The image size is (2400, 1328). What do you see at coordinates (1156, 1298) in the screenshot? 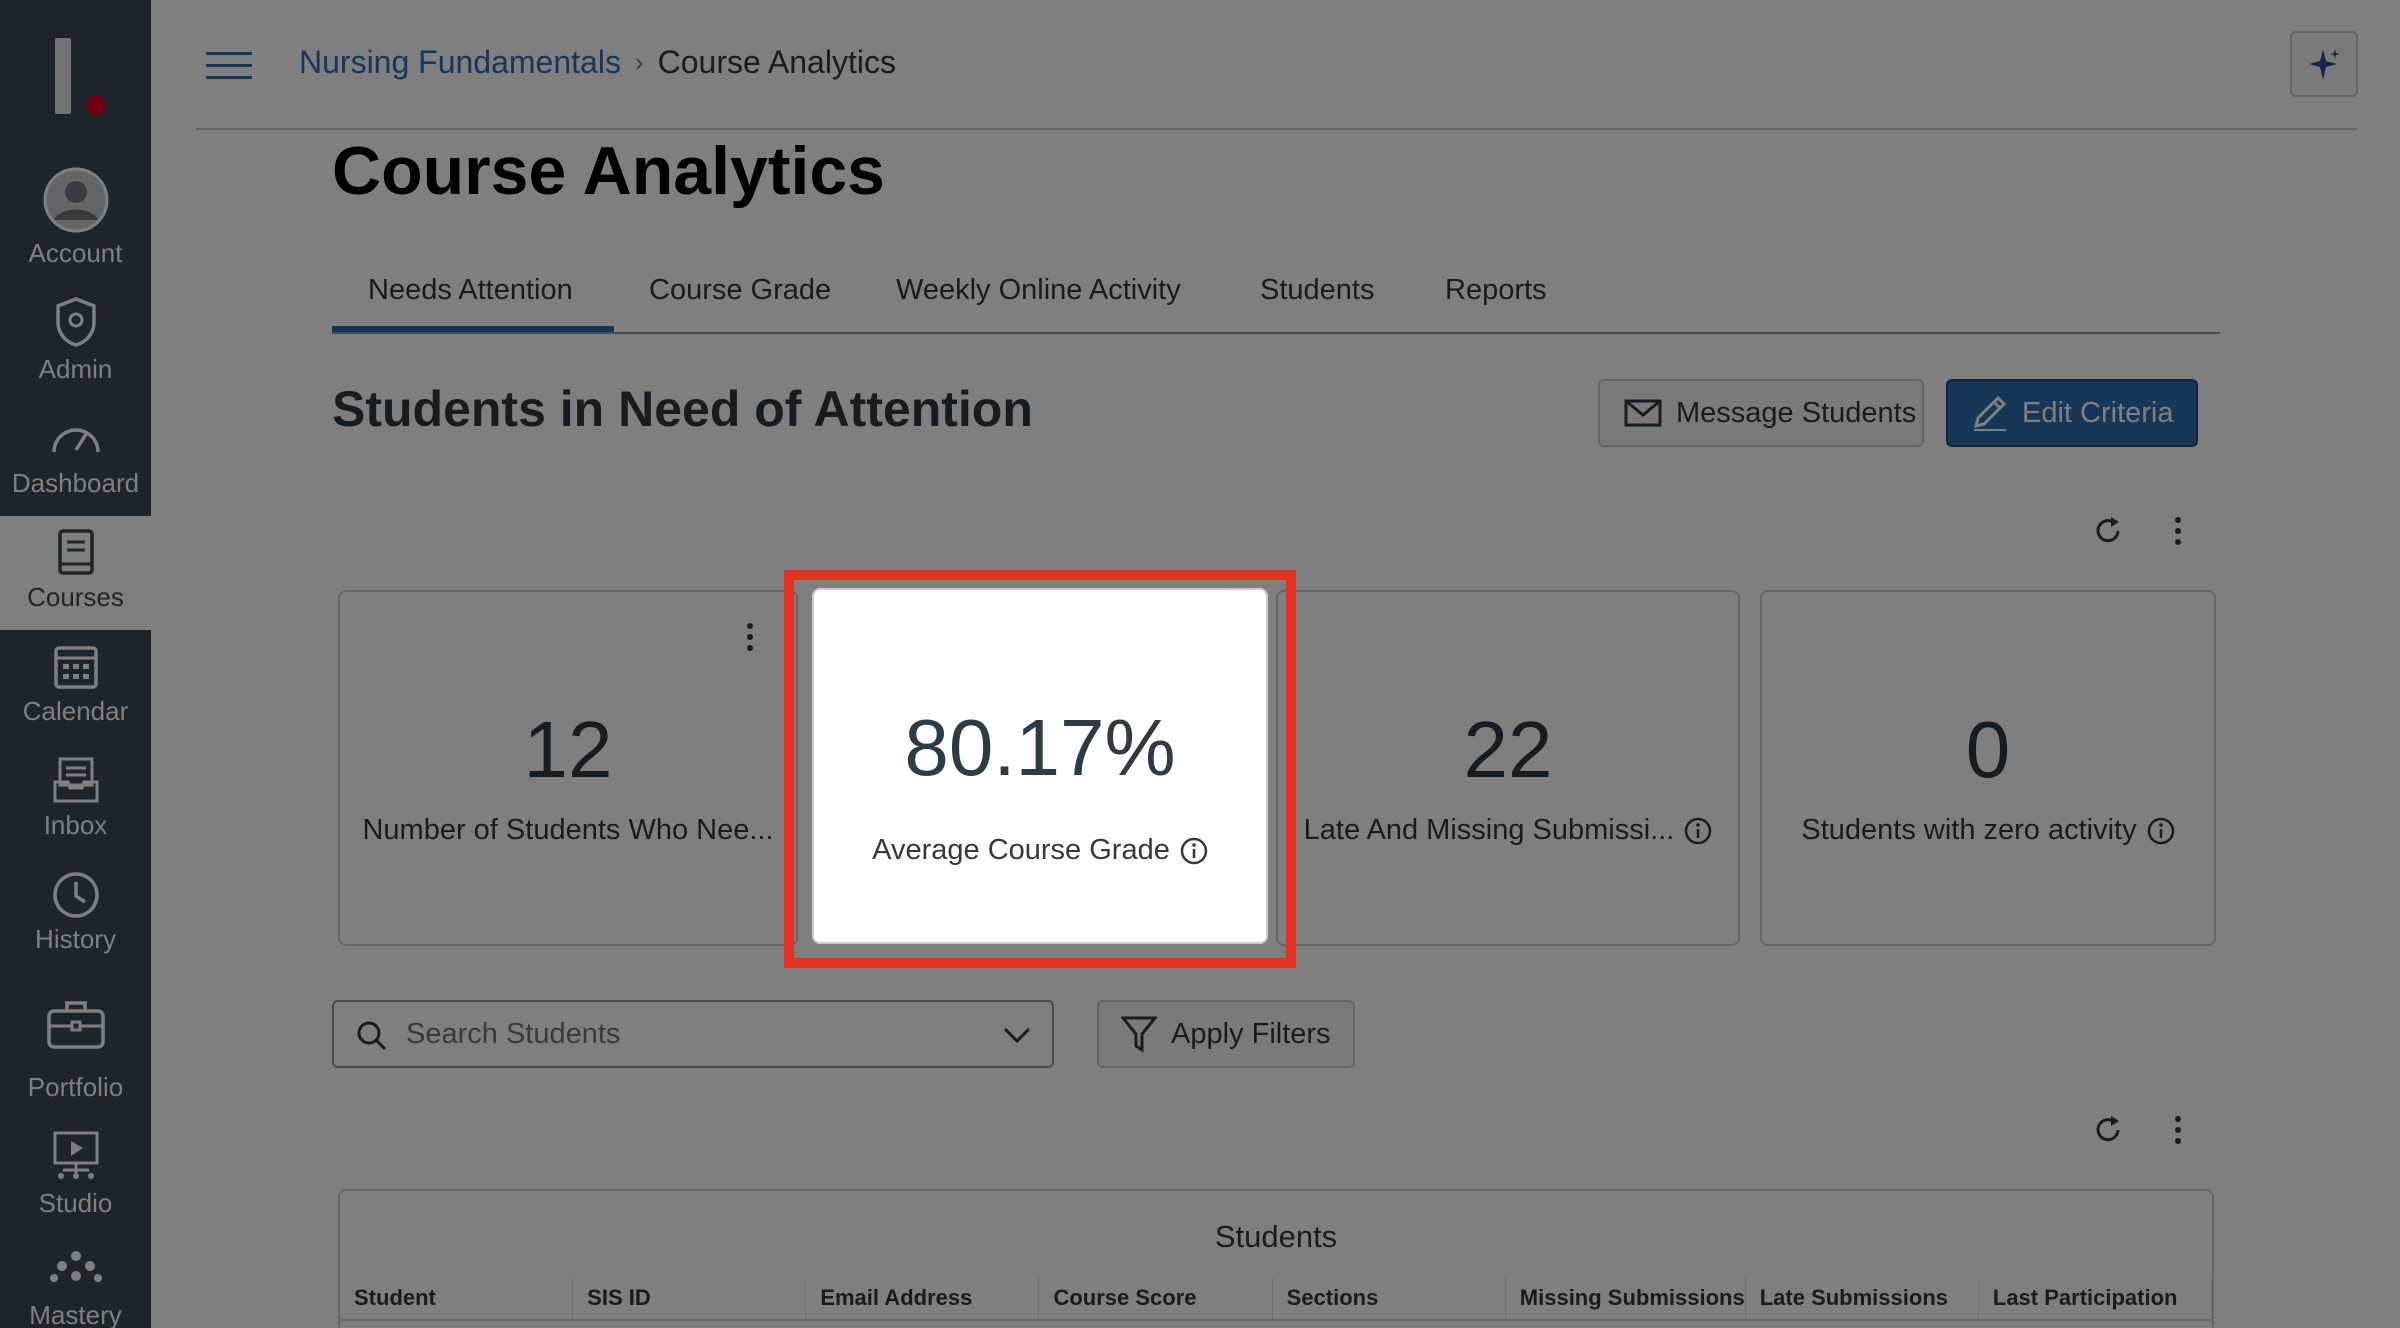
I see `column-header-course-score: Course Score` at bounding box center [1156, 1298].